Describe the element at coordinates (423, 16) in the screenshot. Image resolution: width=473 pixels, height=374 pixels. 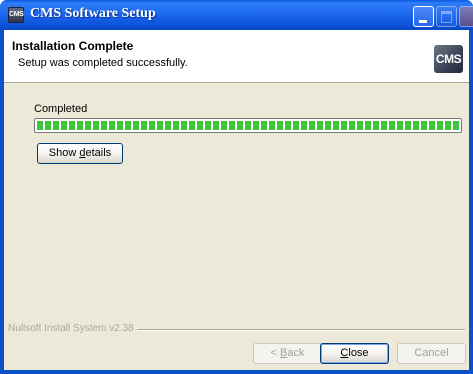
I see `minimize-button` at that location.